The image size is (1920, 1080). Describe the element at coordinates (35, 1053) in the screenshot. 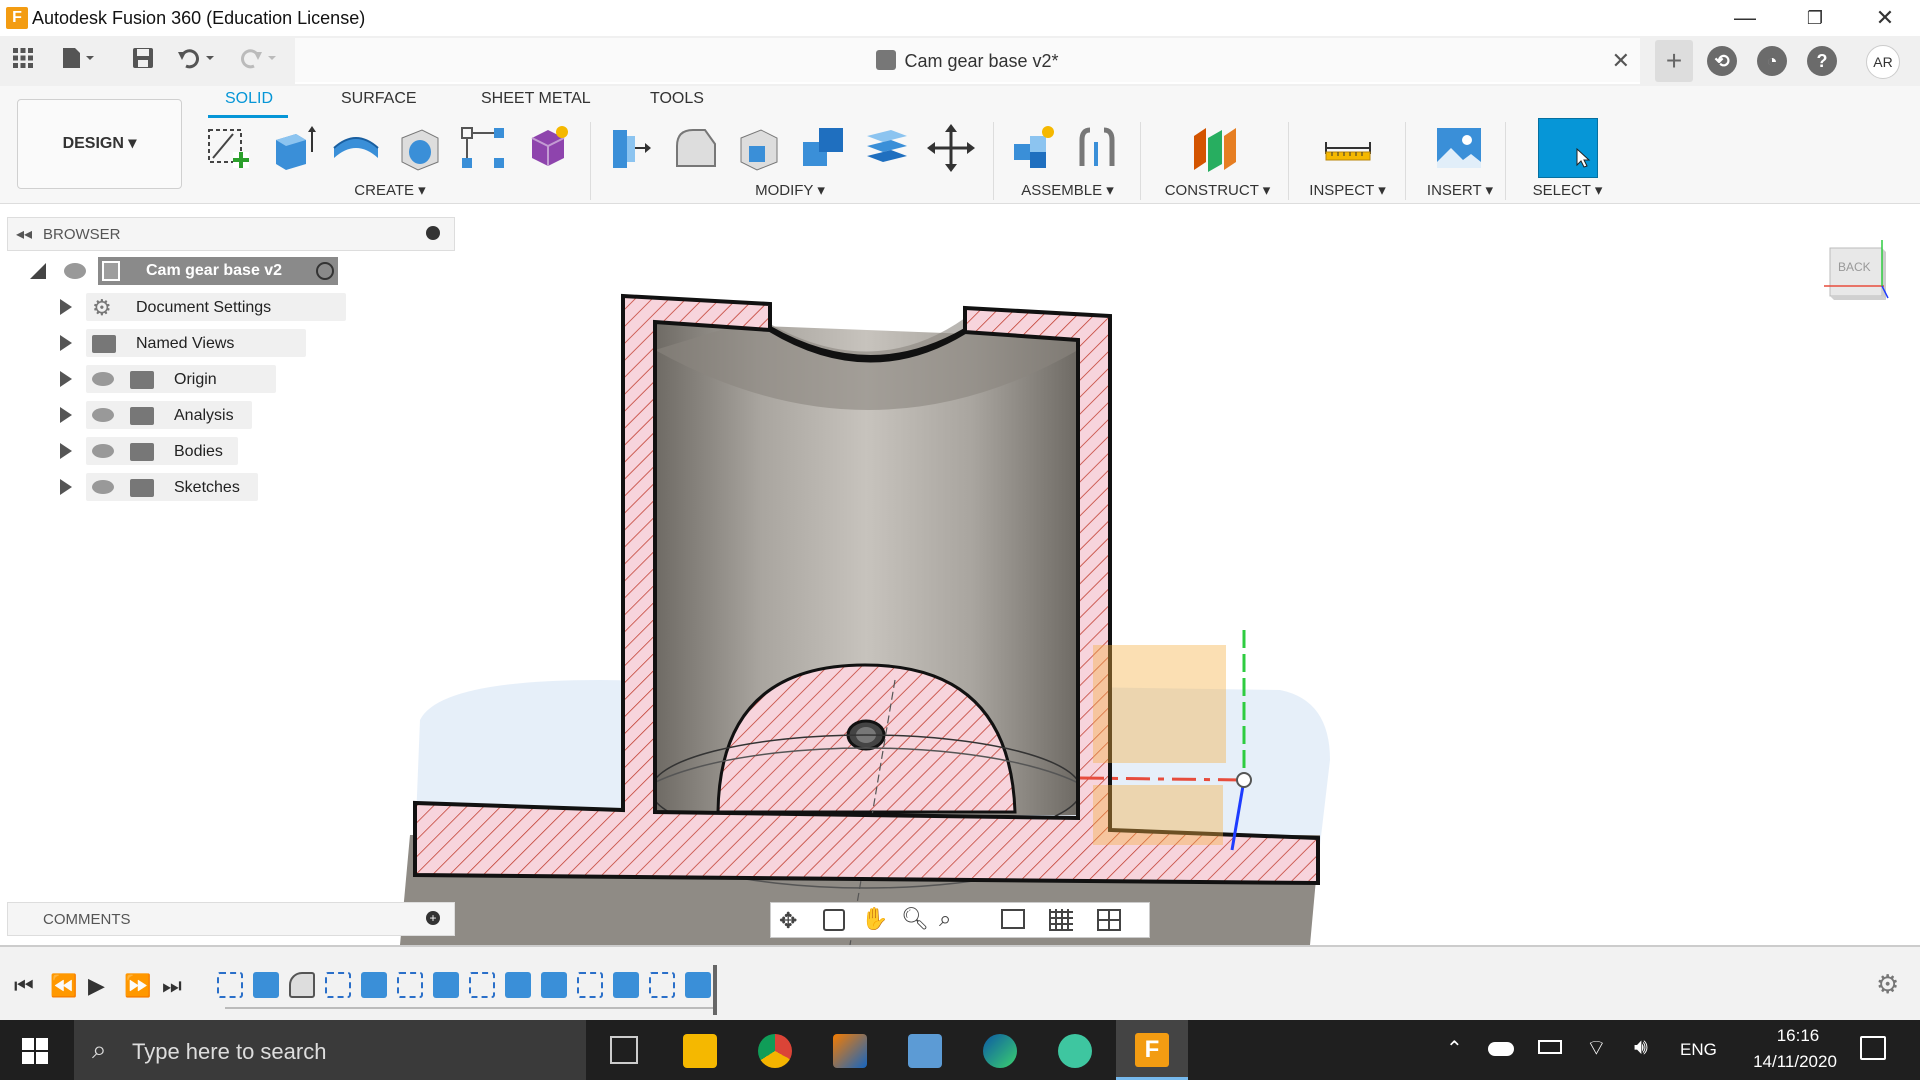

I see `windows-start-icon` at that location.